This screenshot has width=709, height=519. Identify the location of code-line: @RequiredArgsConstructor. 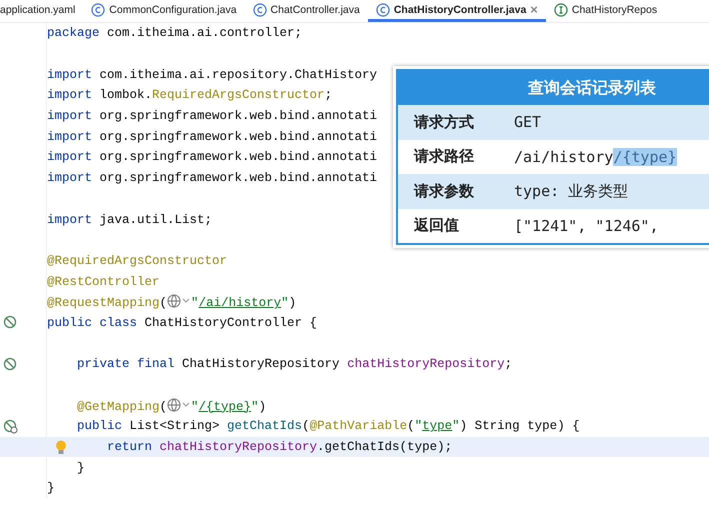
(137, 261).